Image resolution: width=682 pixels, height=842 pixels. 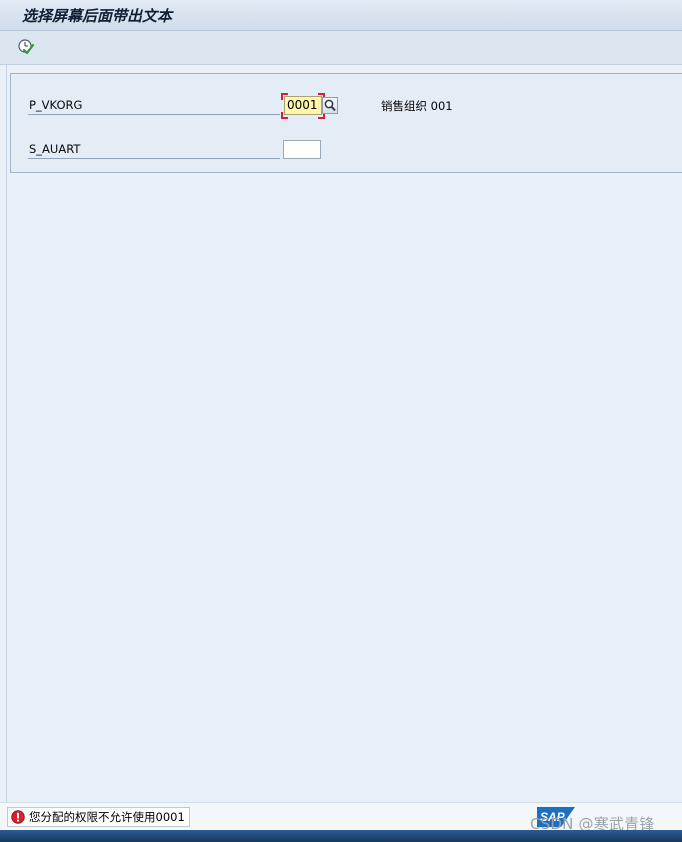 What do you see at coordinates (341, 817) in the screenshot?
I see `status-bar: 您分配的权限不允许使用0001 SAP CSDN @寒武青锋` at bounding box center [341, 817].